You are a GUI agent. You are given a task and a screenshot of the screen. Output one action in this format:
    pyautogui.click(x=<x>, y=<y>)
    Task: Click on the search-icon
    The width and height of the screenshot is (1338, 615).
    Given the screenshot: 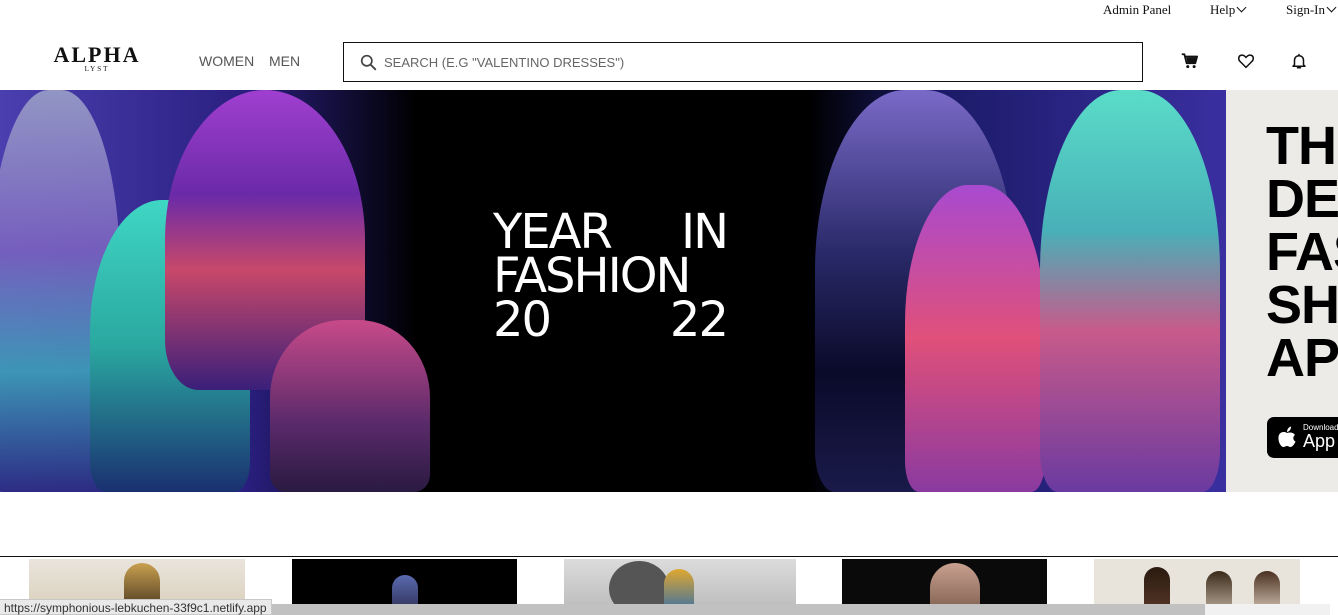 What is the action you would take?
    pyautogui.click(x=368, y=62)
    